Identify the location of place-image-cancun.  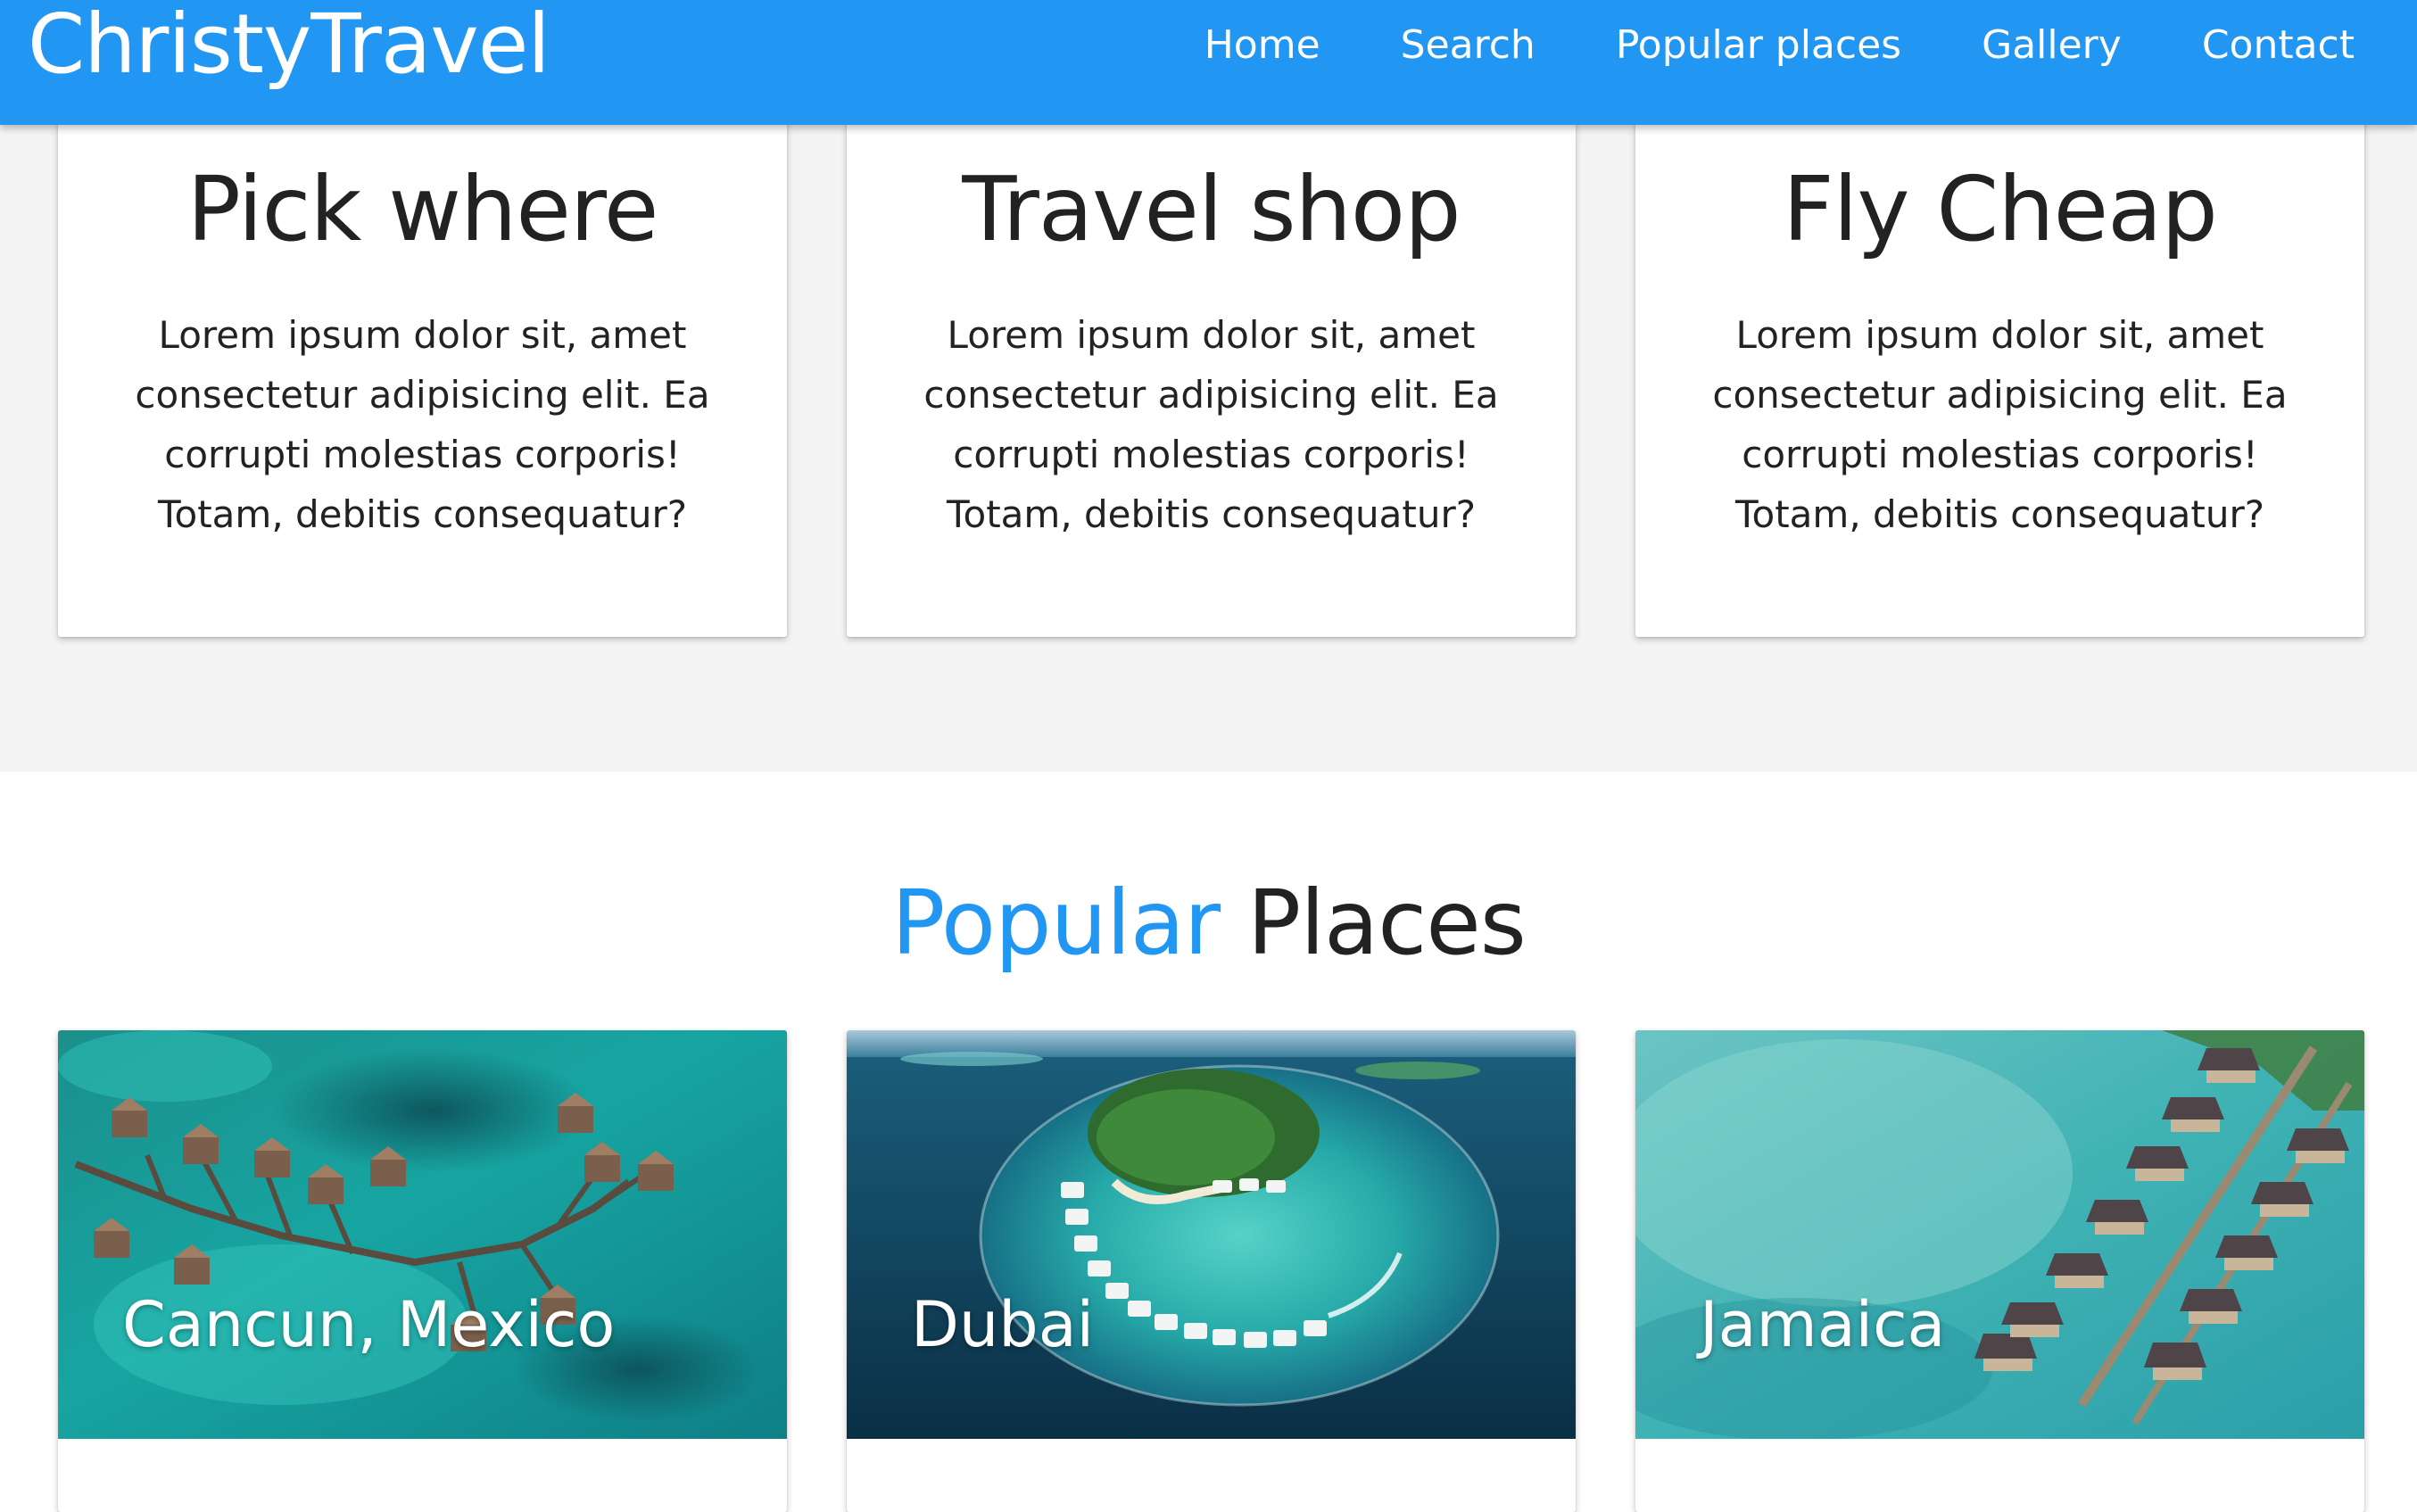
(422, 1234).